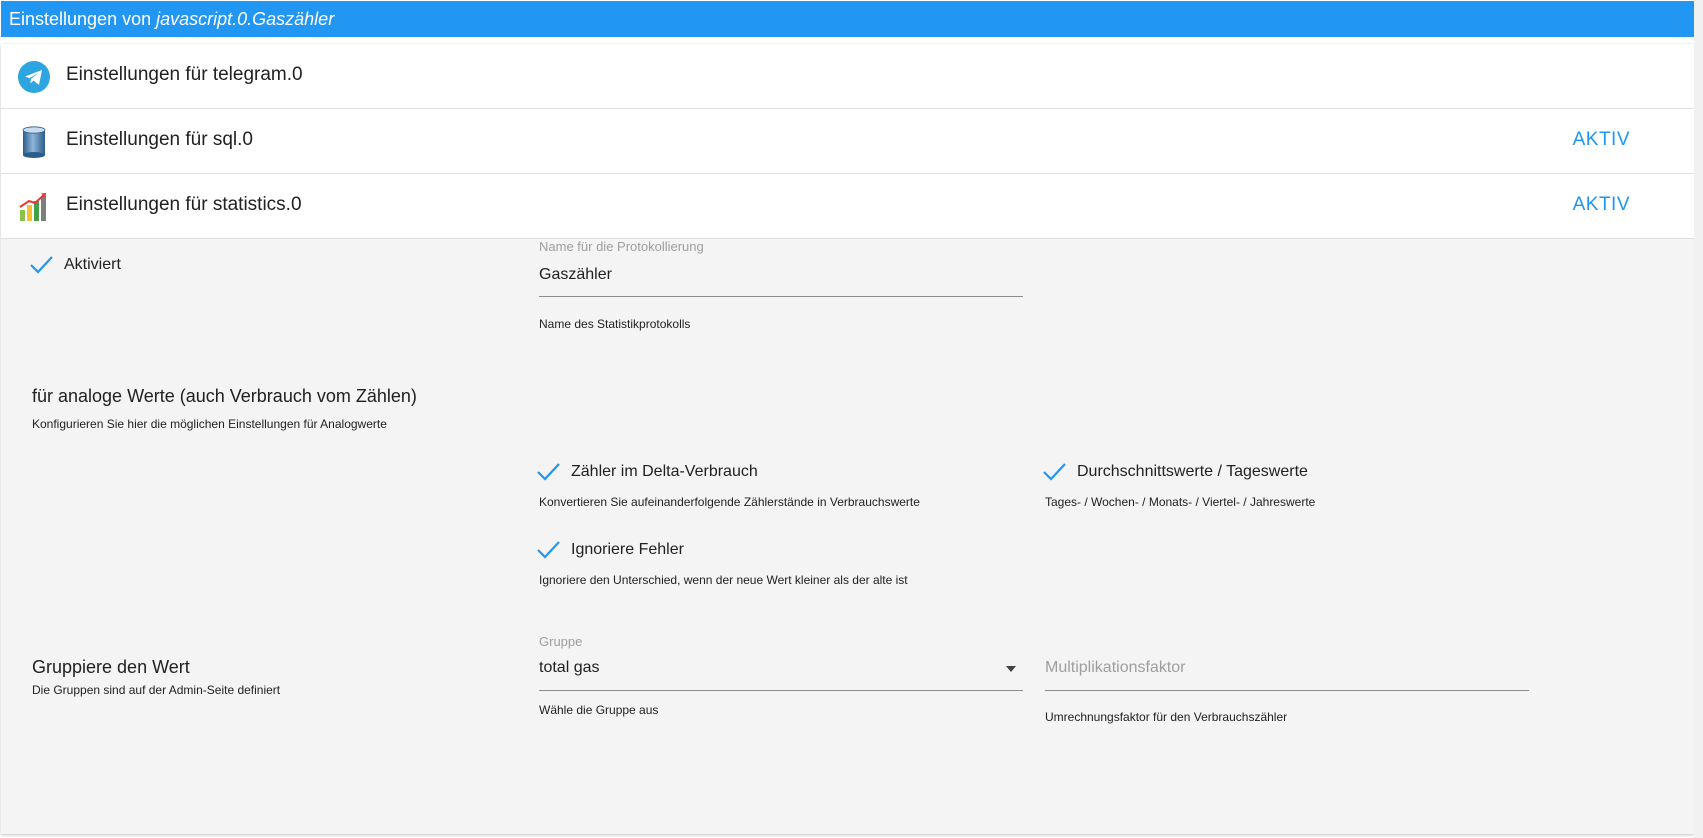  I want to click on group-select-hint: Wähle die Gruppe aus, so click(599, 710).